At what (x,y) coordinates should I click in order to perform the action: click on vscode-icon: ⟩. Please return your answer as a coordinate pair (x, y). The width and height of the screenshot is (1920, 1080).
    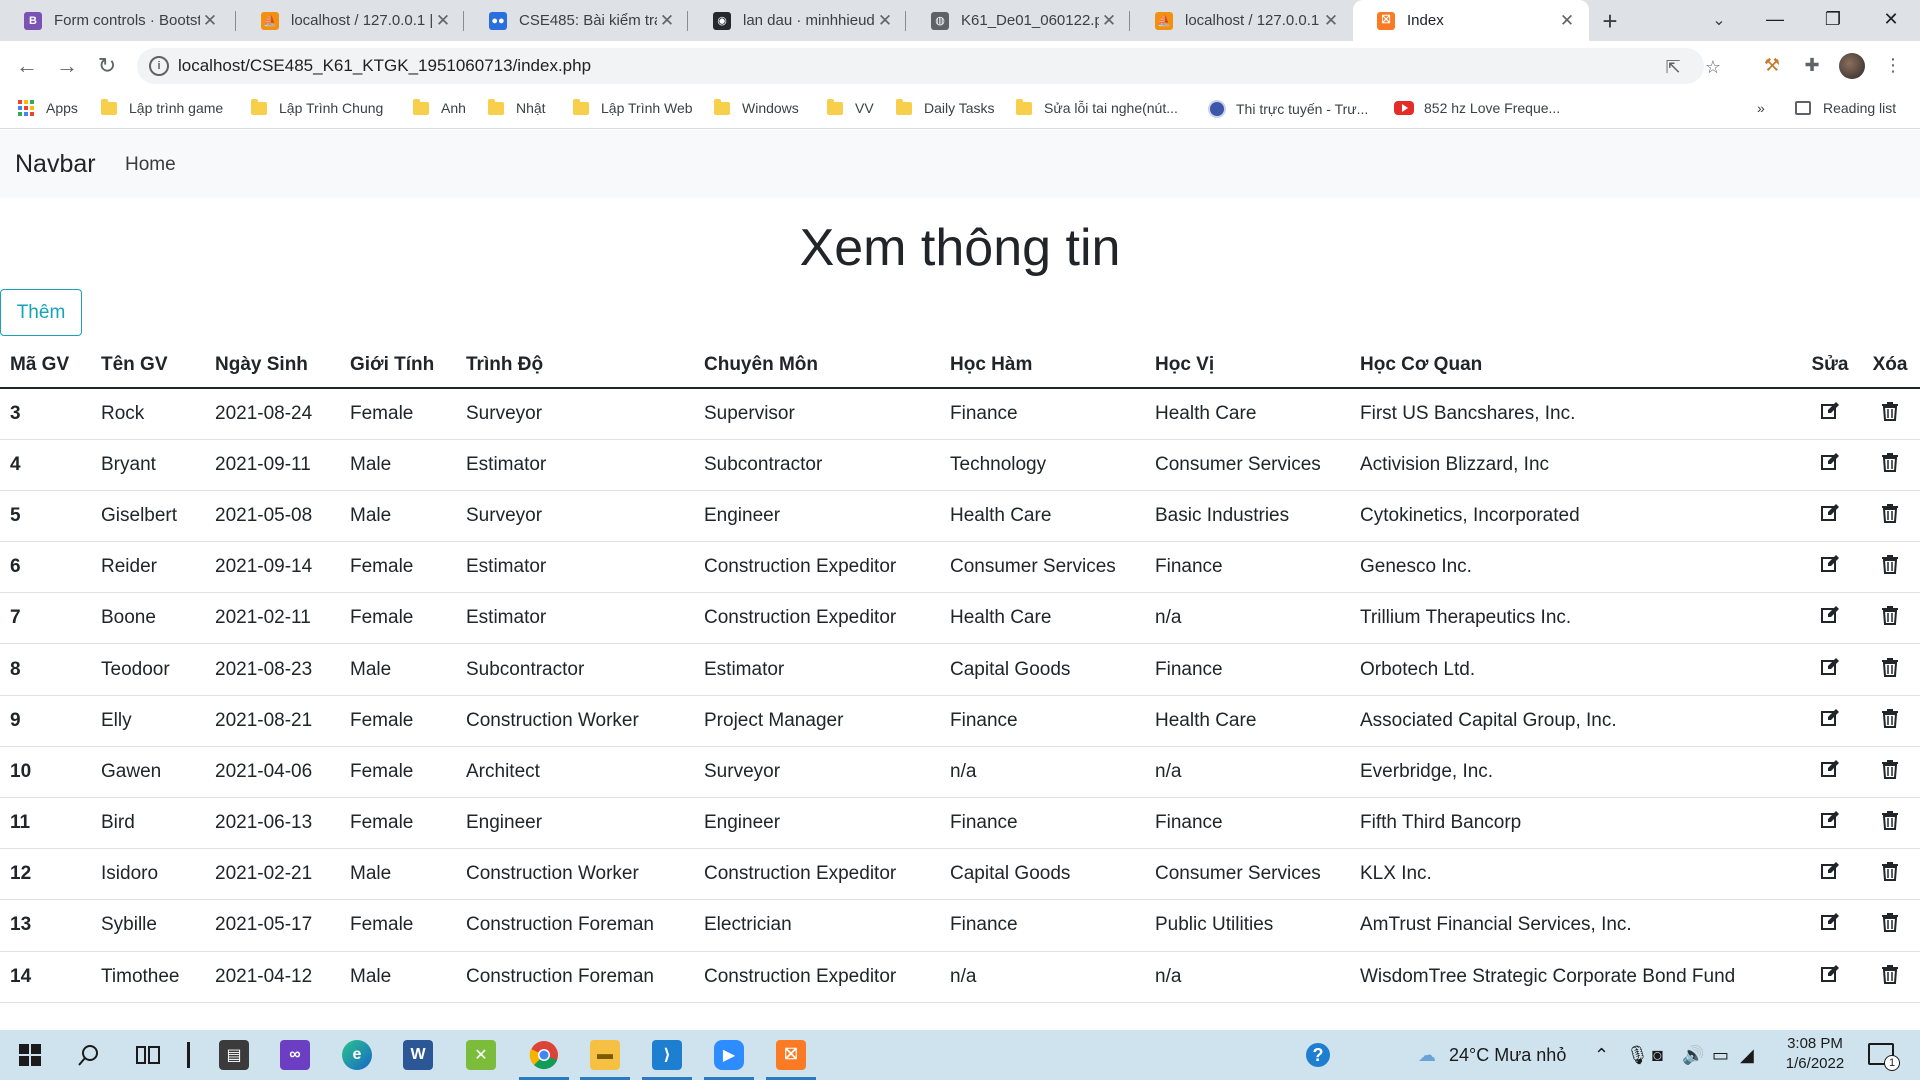
    Looking at the image, I should click on (667, 1055).